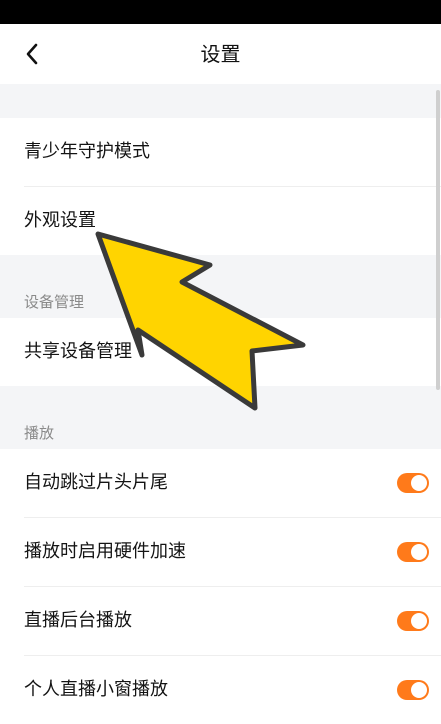 Image resolution: width=441 pixels, height=724 pixels. I want to click on page-title: 设置, so click(220, 54).